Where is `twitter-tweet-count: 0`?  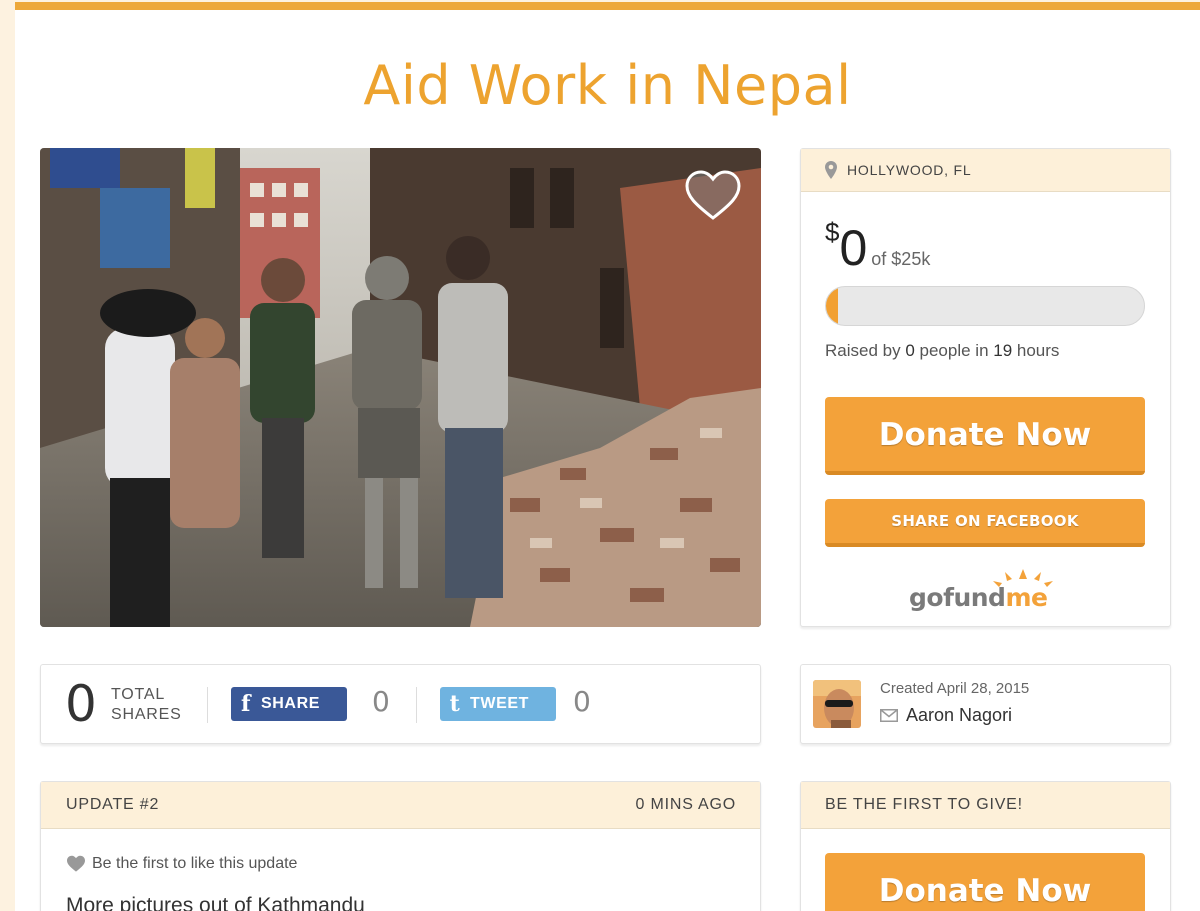 twitter-tweet-count: 0 is located at coordinates (582, 701).